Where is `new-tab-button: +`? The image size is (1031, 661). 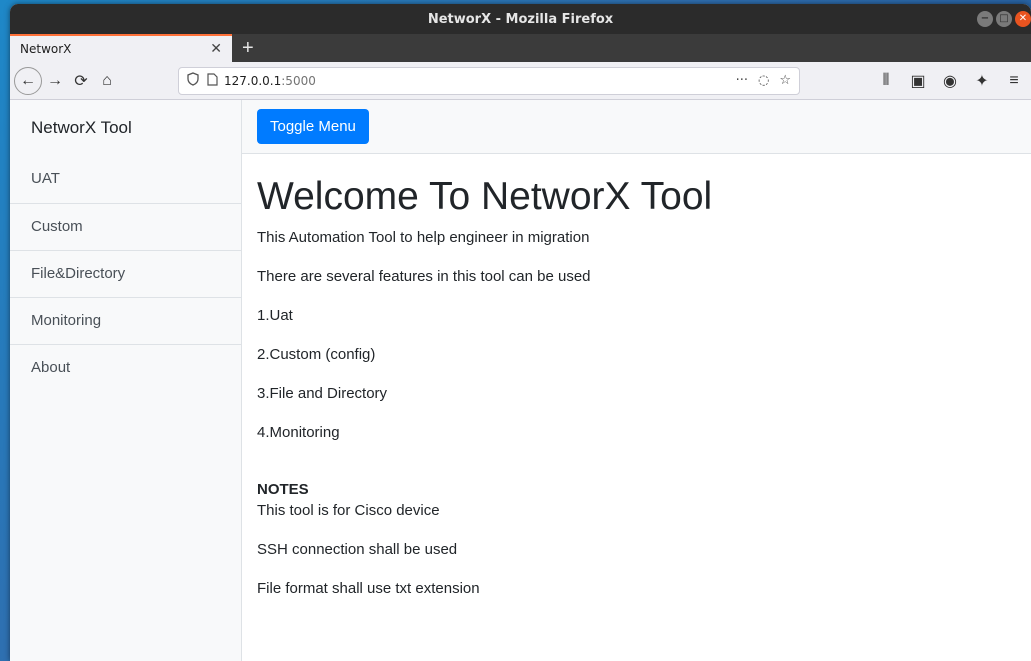 new-tab-button: + is located at coordinates (248, 48).